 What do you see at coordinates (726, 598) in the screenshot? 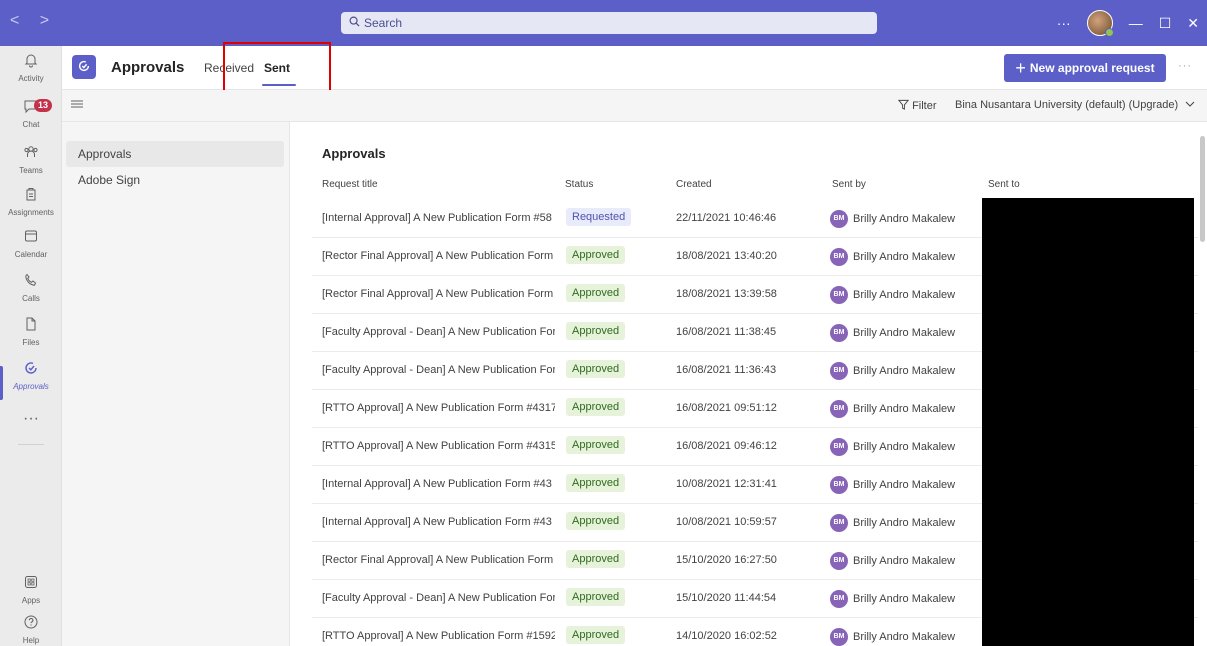
I see `created-cell: 15/10/2020 11:44:54` at bounding box center [726, 598].